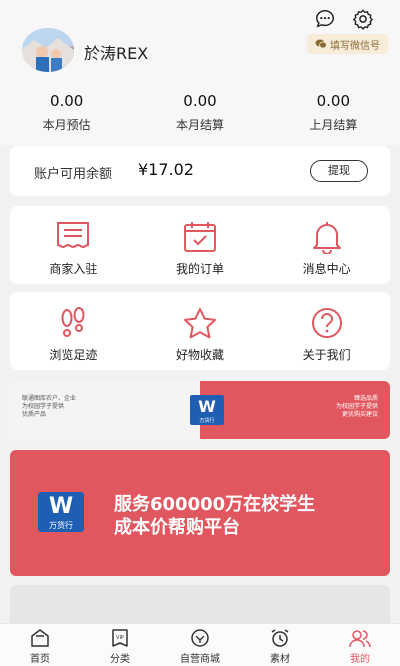 This screenshot has height=666, width=400. What do you see at coordinates (326, 323) in the screenshot?
I see `question-icon` at bounding box center [326, 323].